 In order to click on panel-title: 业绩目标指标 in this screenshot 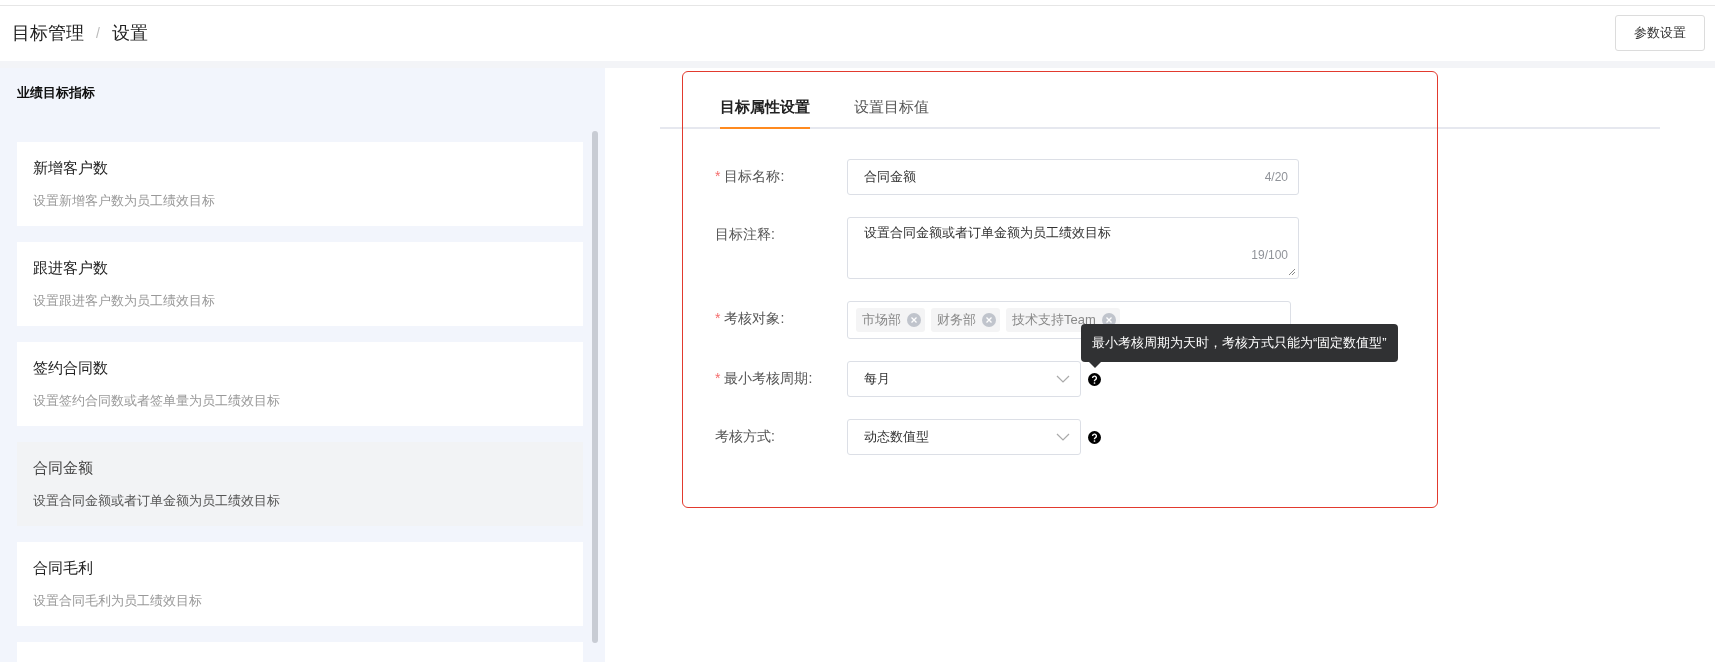, I will do `click(56, 93)`.